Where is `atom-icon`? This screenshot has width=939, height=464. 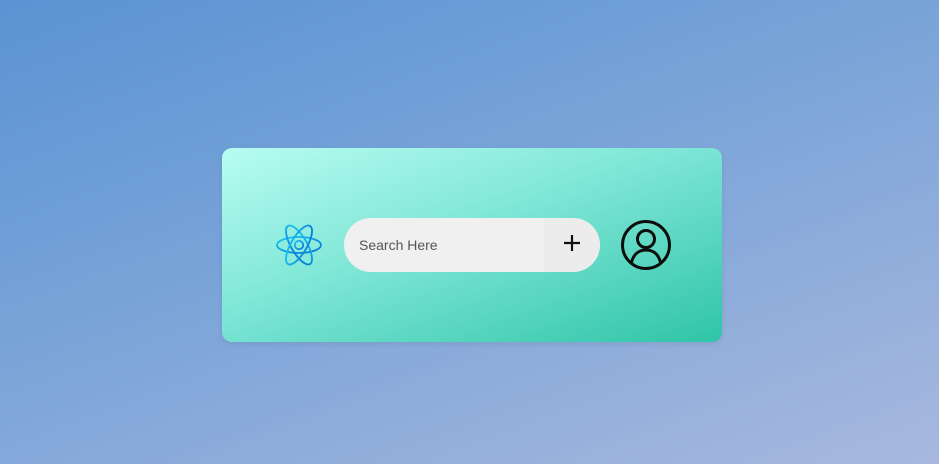
atom-icon is located at coordinates (299, 245).